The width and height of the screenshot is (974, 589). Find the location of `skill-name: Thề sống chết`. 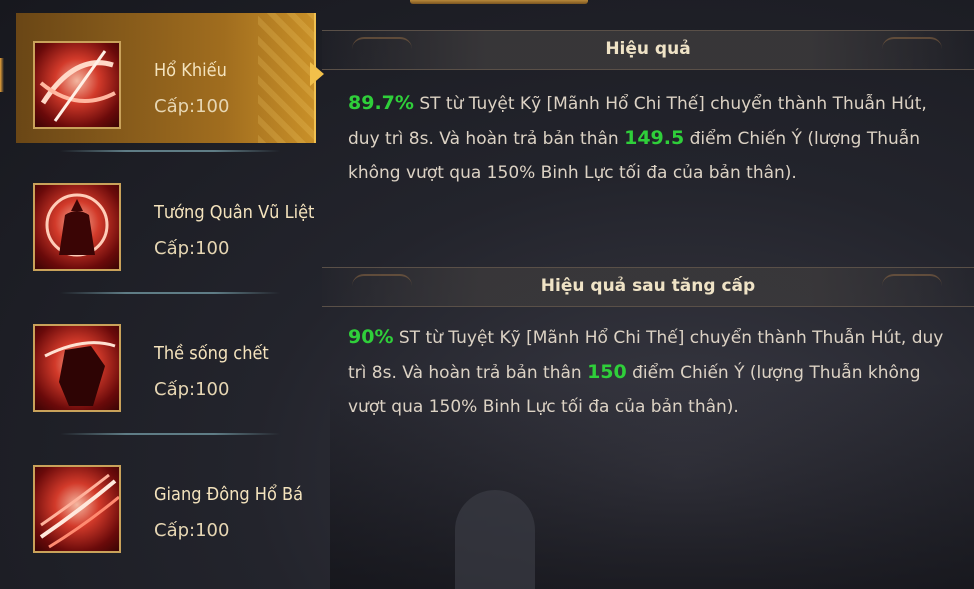

skill-name: Thề sống chết is located at coordinates (211, 353).